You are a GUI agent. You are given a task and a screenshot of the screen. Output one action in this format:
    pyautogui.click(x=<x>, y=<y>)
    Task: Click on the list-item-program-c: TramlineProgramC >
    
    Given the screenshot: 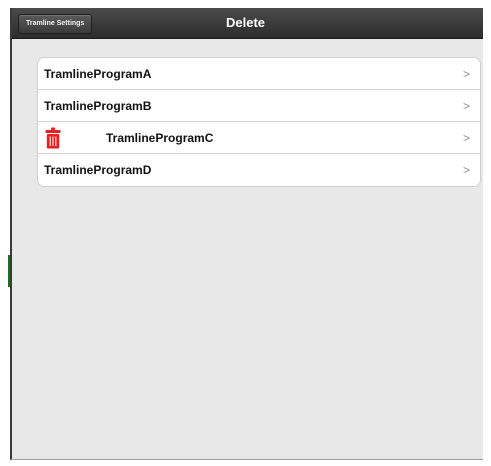 What is the action you would take?
    pyautogui.click(x=259, y=138)
    